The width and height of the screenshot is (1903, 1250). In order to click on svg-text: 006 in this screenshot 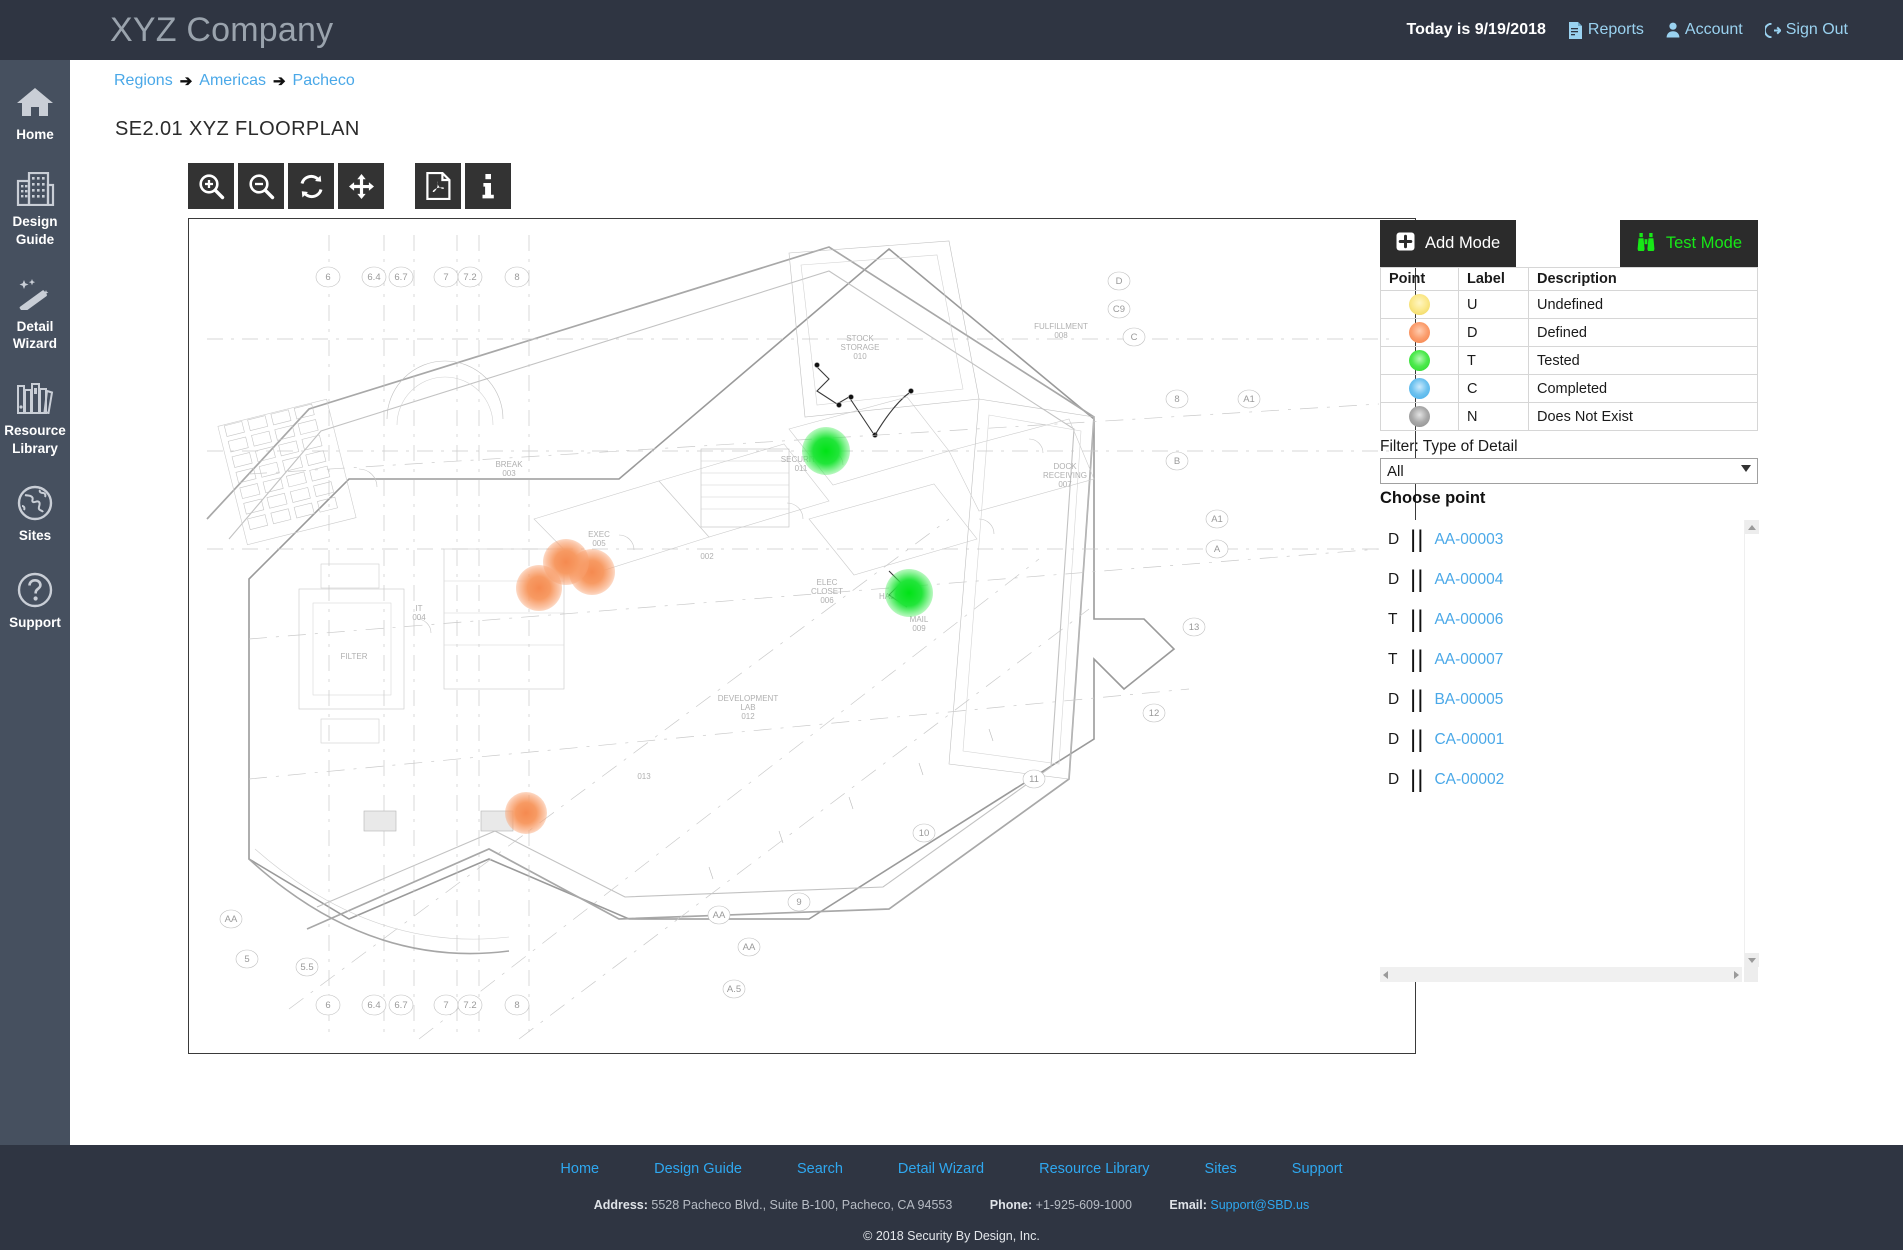, I will do `click(827, 600)`.